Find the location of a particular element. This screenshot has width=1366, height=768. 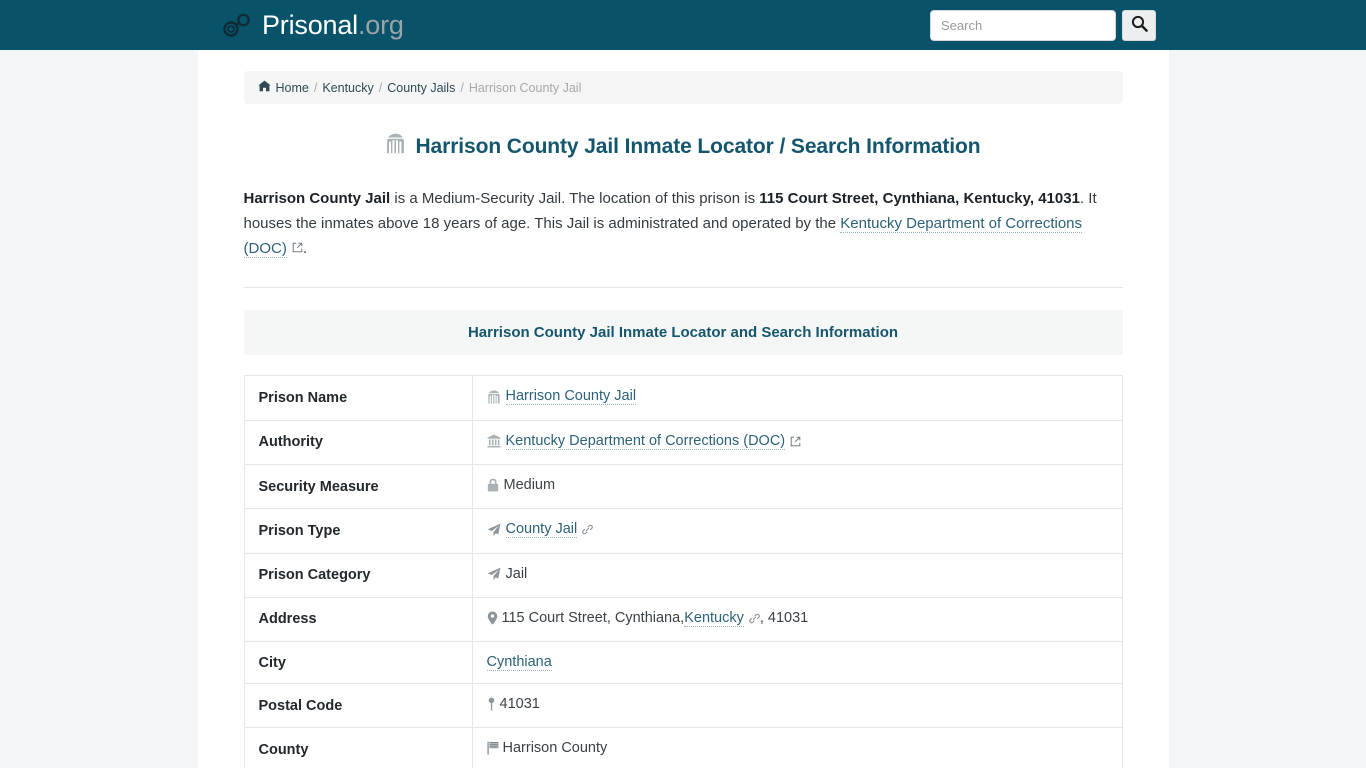

prison-category-value: Jail is located at coordinates (516, 573).